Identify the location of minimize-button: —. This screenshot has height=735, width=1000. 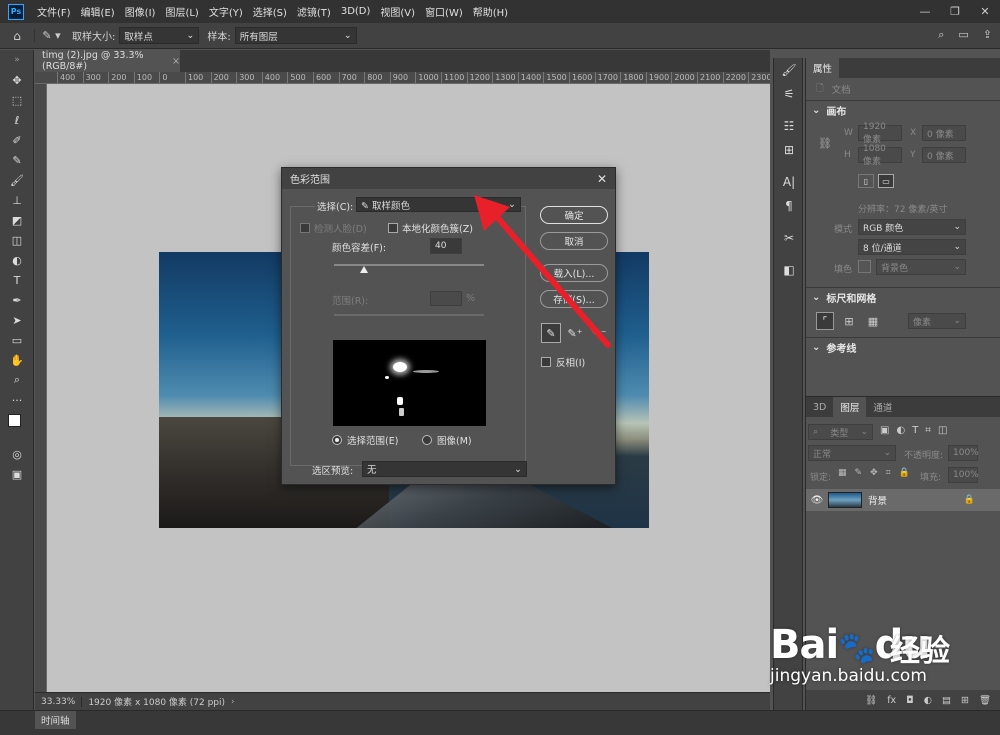
(925, 11).